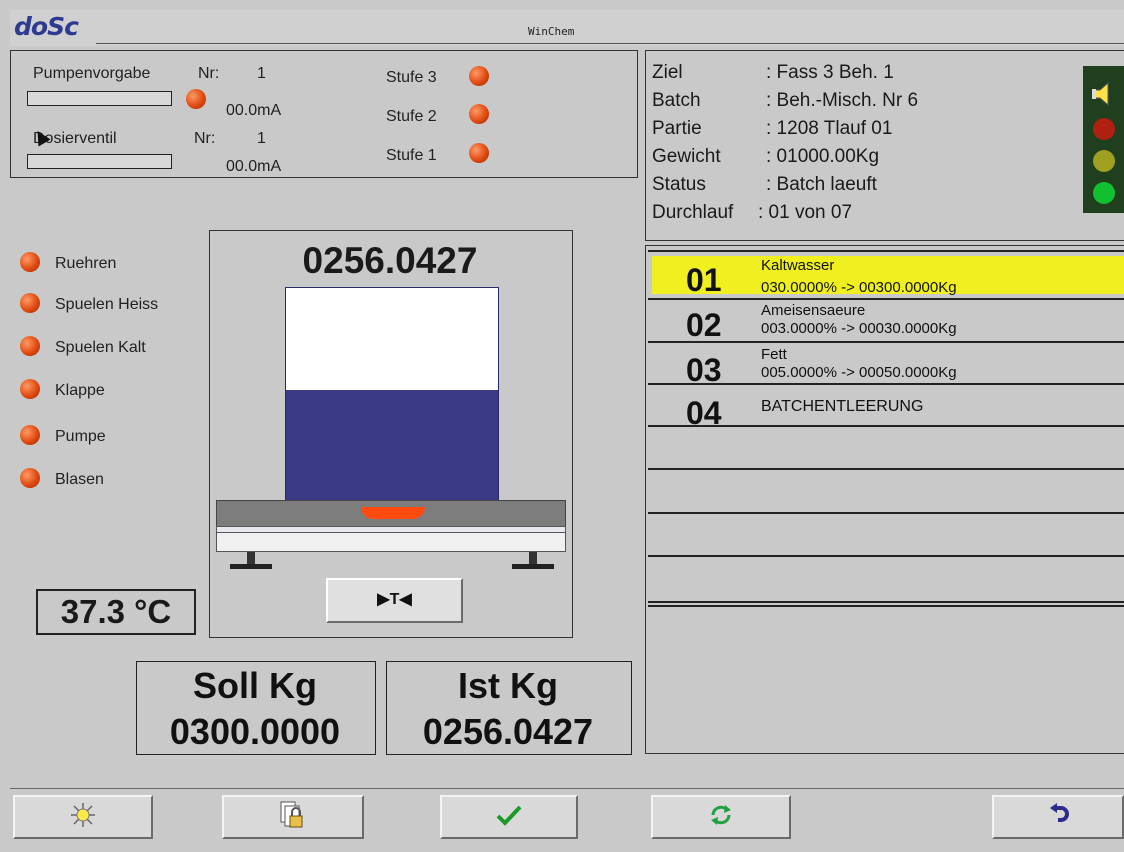 This screenshot has width=1124, height=852. Describe the element at coordinates (30, 478) in the screenshot. I see `indicator-led-blasen` at that location.